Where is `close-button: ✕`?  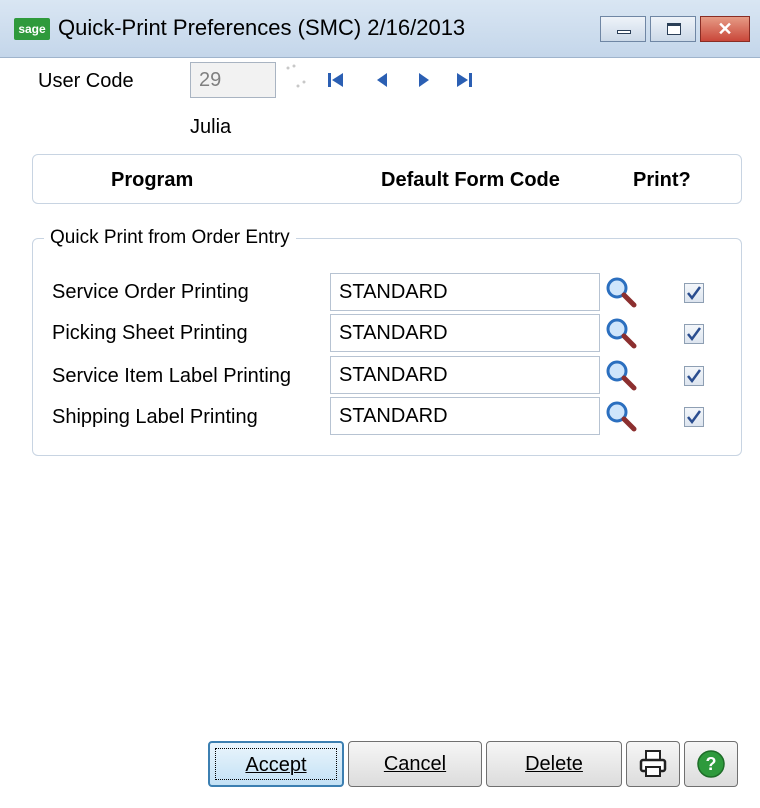
close-button: ✕ is located at coordinates (725, 29).